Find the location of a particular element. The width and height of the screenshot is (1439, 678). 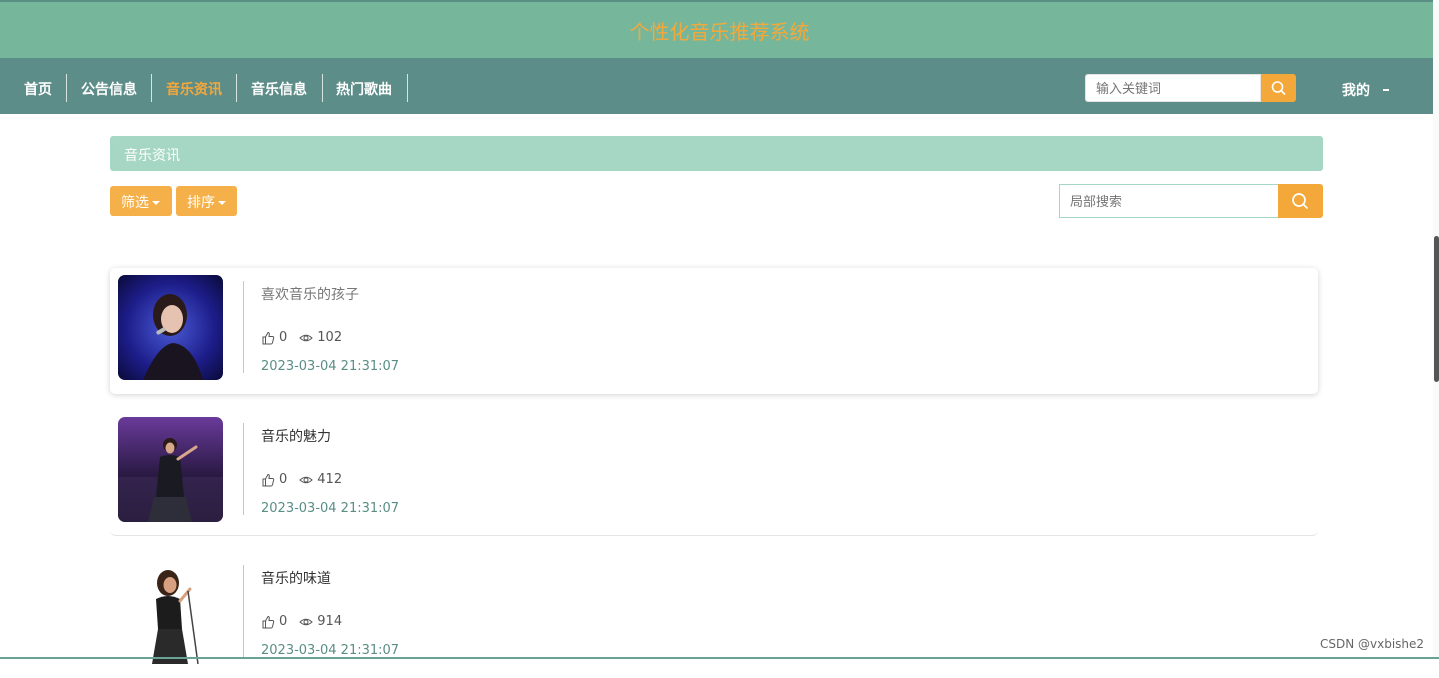

news-stats: 0 914 is located at coordinates (301, 621).